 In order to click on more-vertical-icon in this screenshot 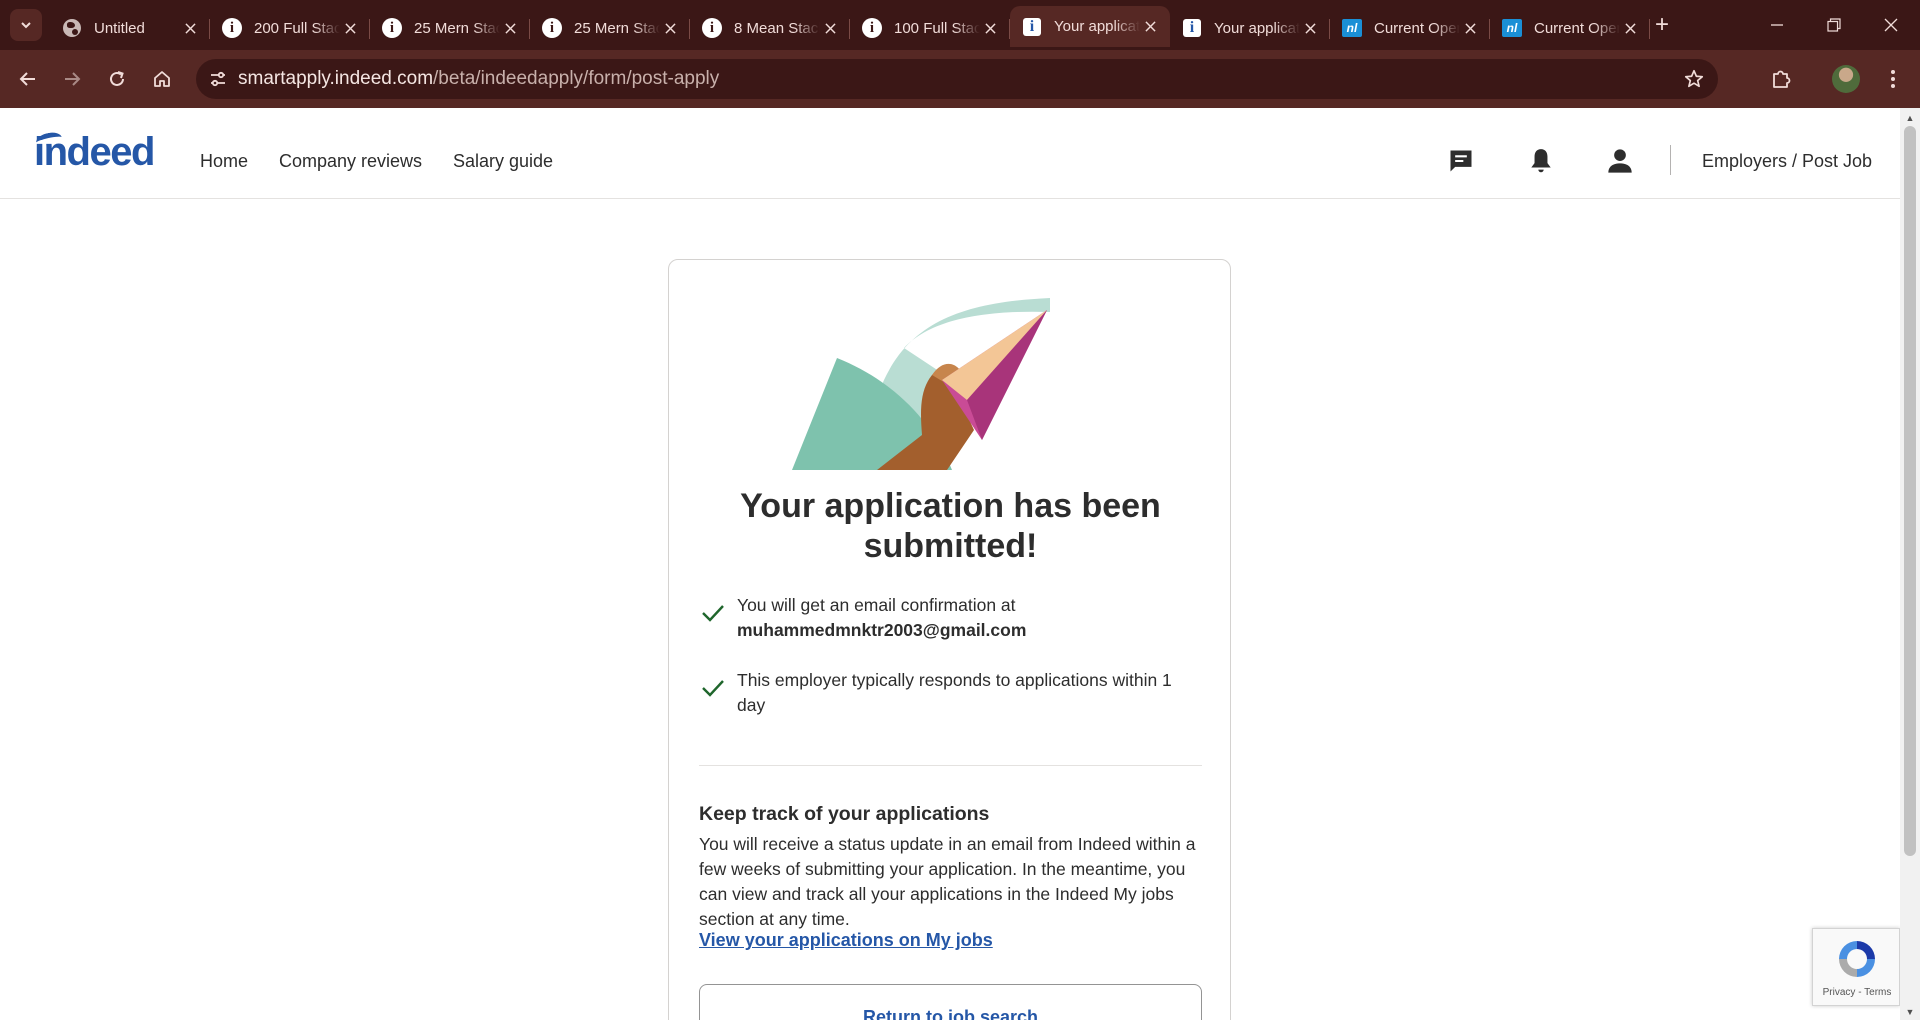, I will do `click(1893, 79)`.